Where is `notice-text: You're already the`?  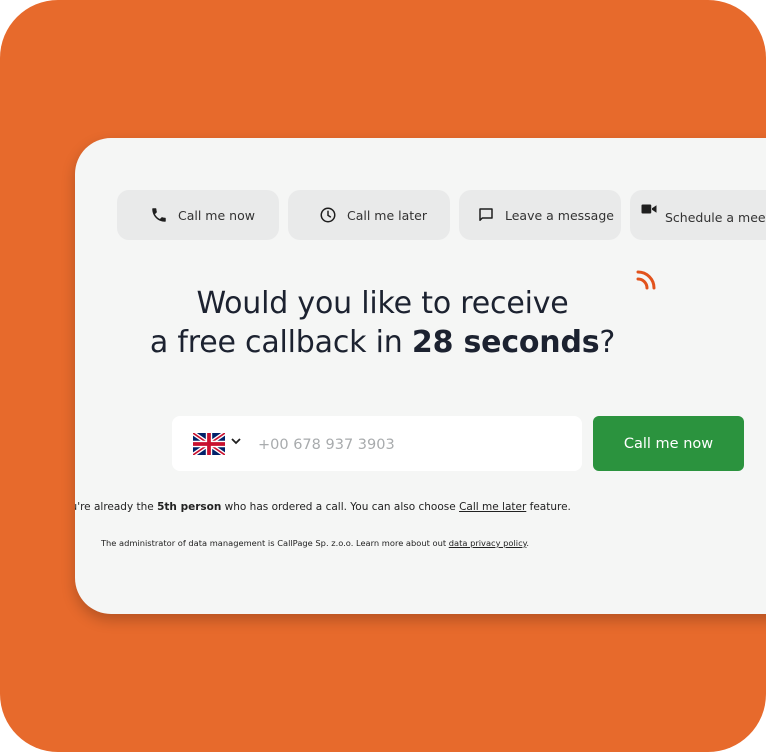 notice-text: You're already the is located at coordinates (114, 507).